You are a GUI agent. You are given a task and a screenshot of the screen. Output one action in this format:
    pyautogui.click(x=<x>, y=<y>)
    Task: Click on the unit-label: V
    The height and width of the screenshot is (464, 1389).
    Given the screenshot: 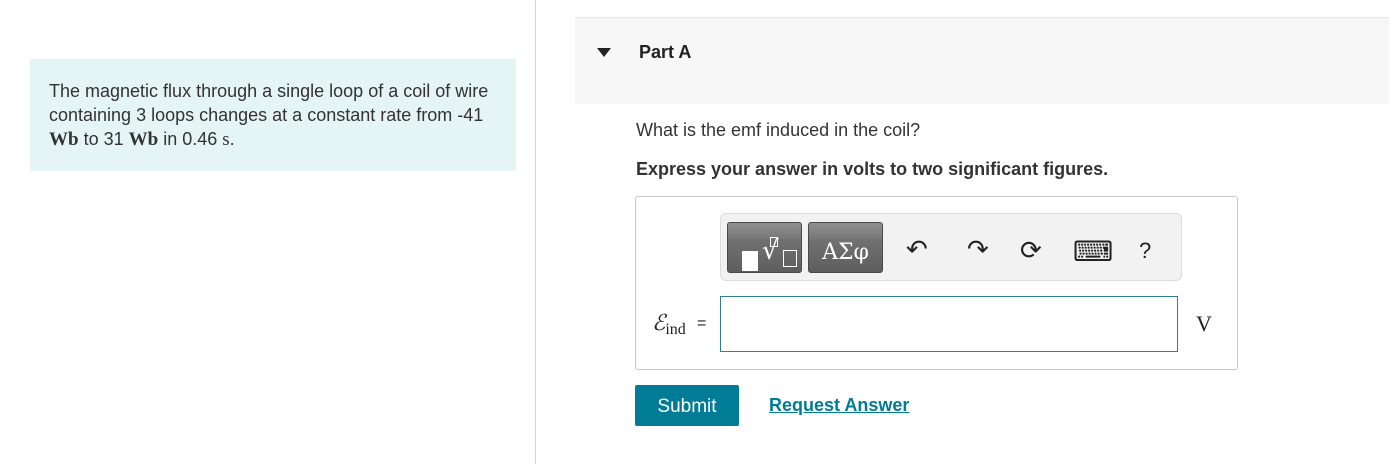 What is the action you would take?
    pyautogui.click(x=1204, y=323)
    